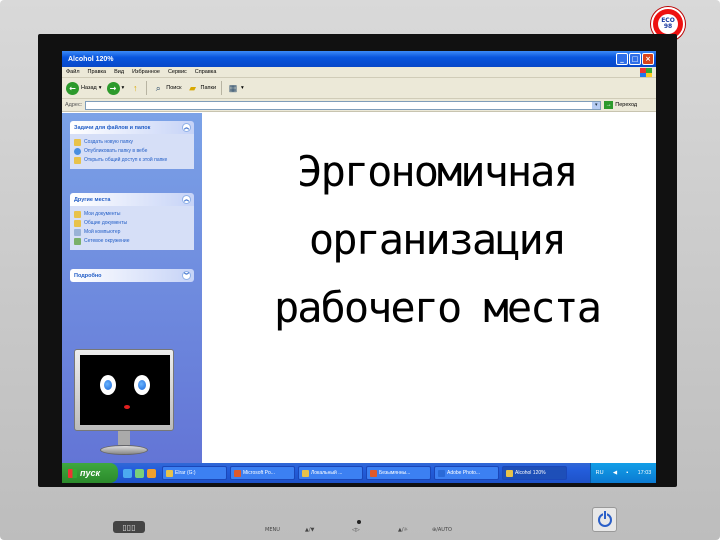  I want to click on cartoon-mouth, so click(127, 407).